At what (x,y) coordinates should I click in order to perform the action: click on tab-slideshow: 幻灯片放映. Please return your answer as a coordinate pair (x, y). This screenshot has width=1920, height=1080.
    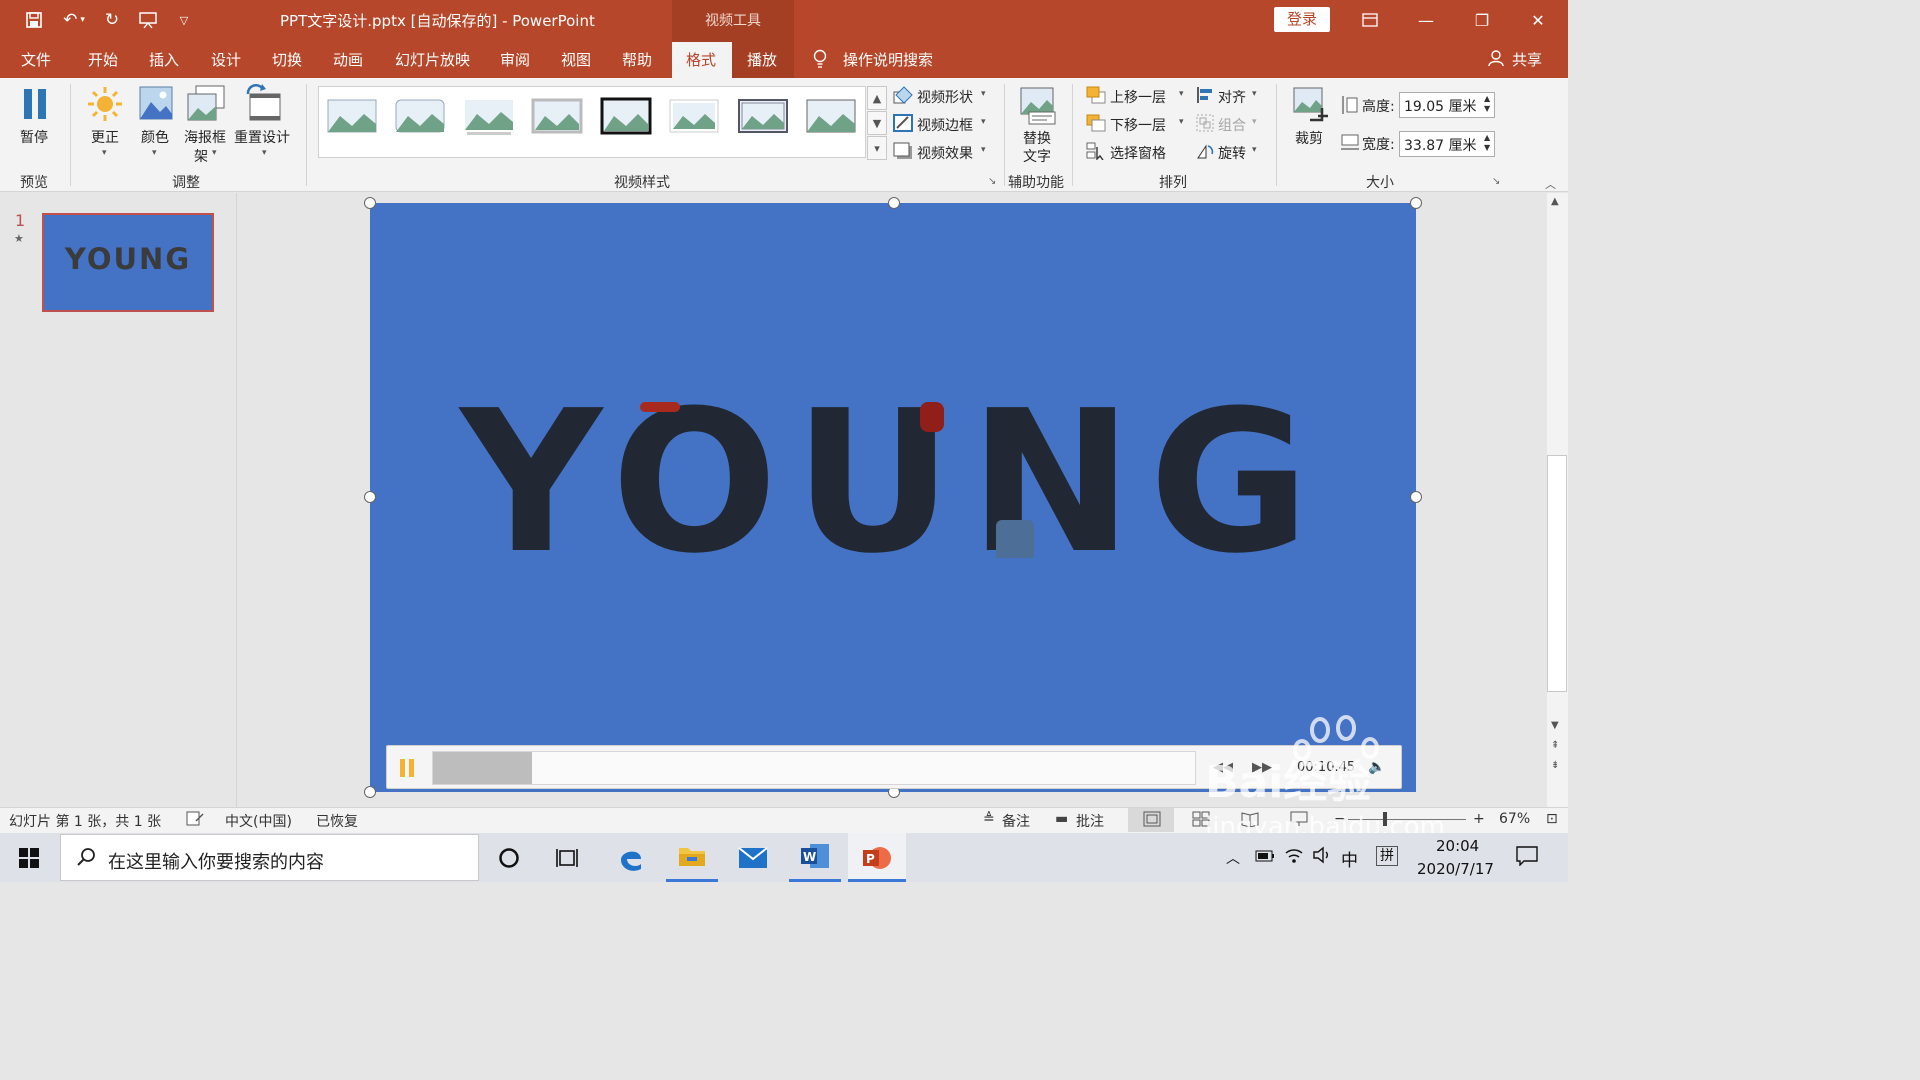
    Looking at the image, I should click on (432, 59).